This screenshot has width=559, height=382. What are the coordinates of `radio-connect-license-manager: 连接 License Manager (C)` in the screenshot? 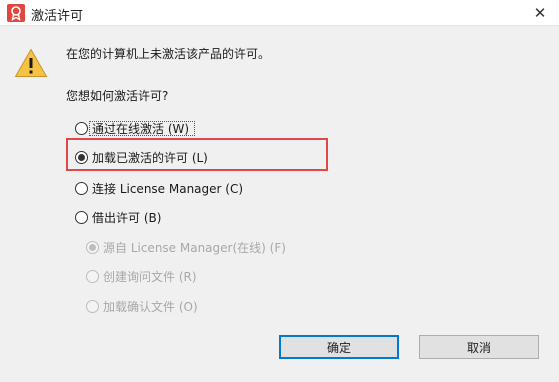 It's located at (159, 188).